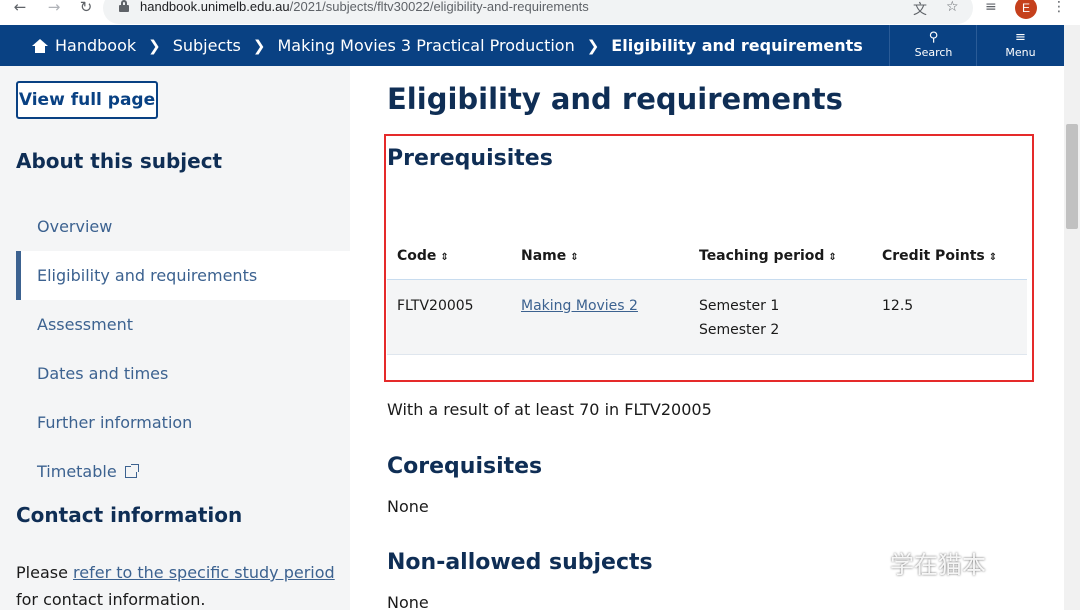 This screenshot has width=1080, height=613. Describe the element at coordinates (600, 317) in the screenshot. I see `cell-name: Making Movies 2` at that location.